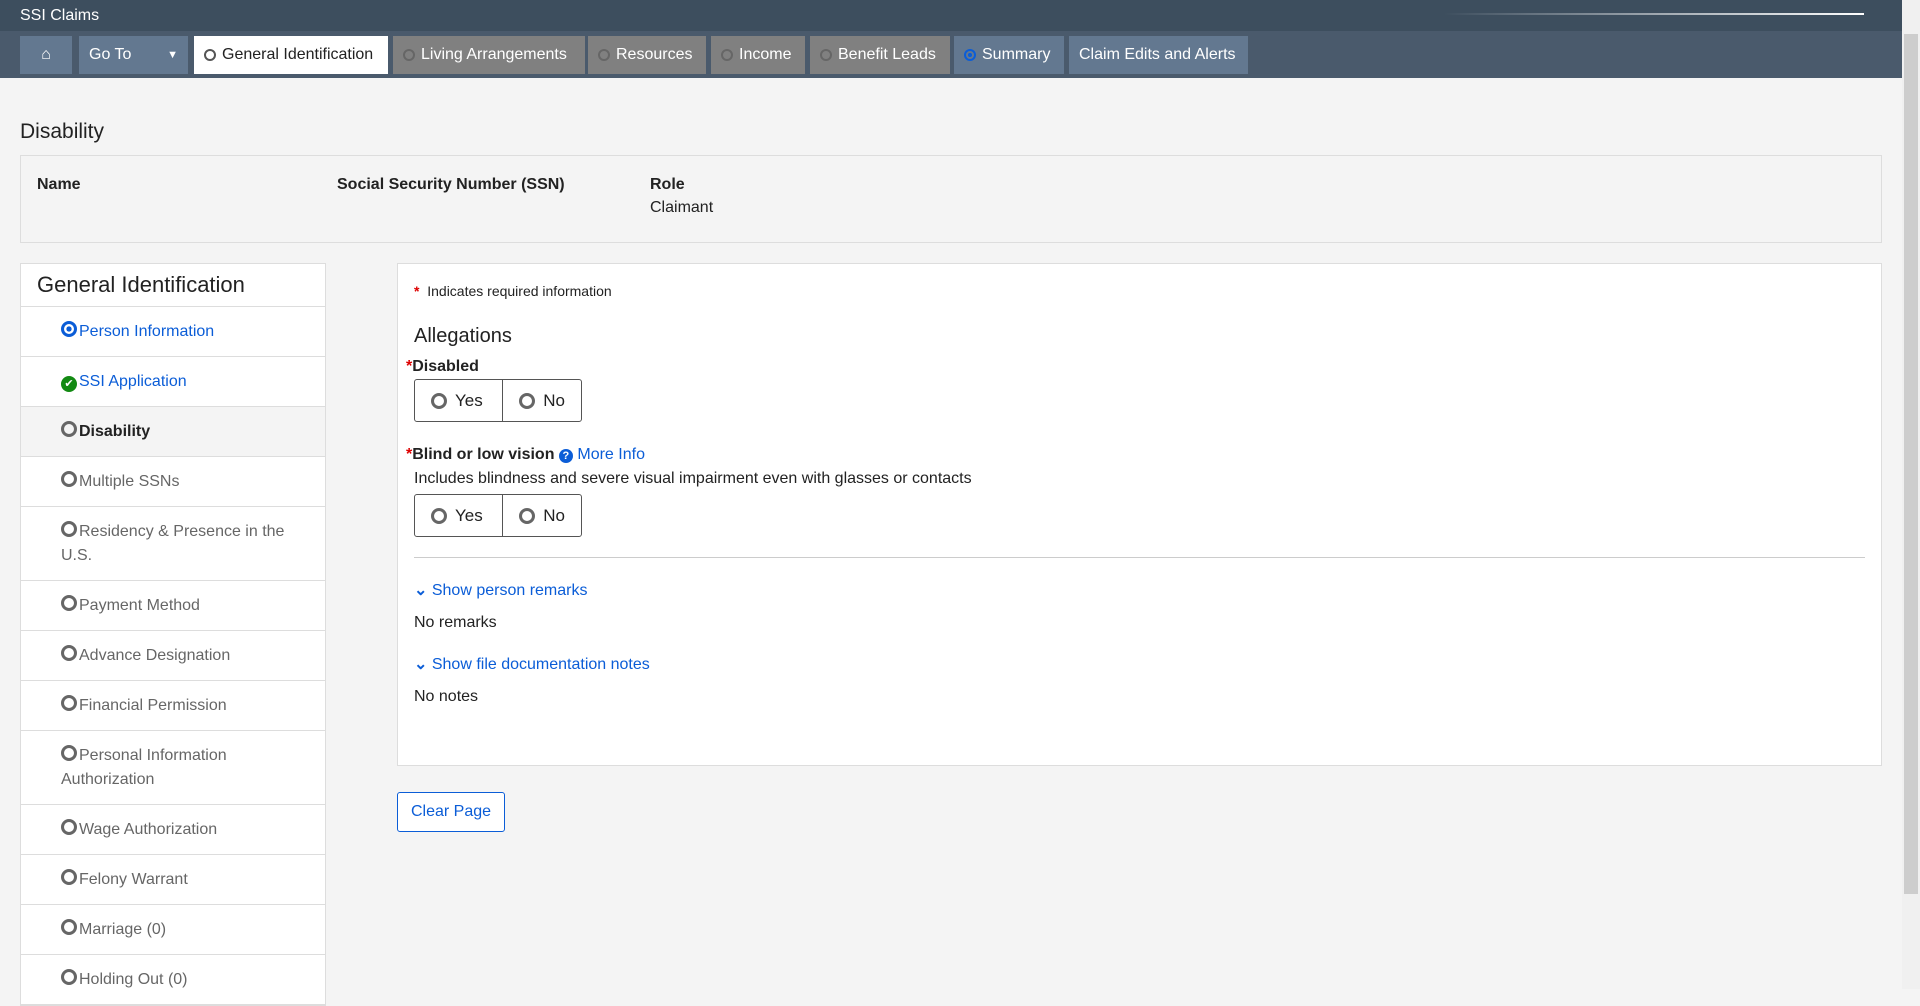 The height and width of the screenshot is (1006, 1920). I want to click on role-label: Role, so click(667, 184).